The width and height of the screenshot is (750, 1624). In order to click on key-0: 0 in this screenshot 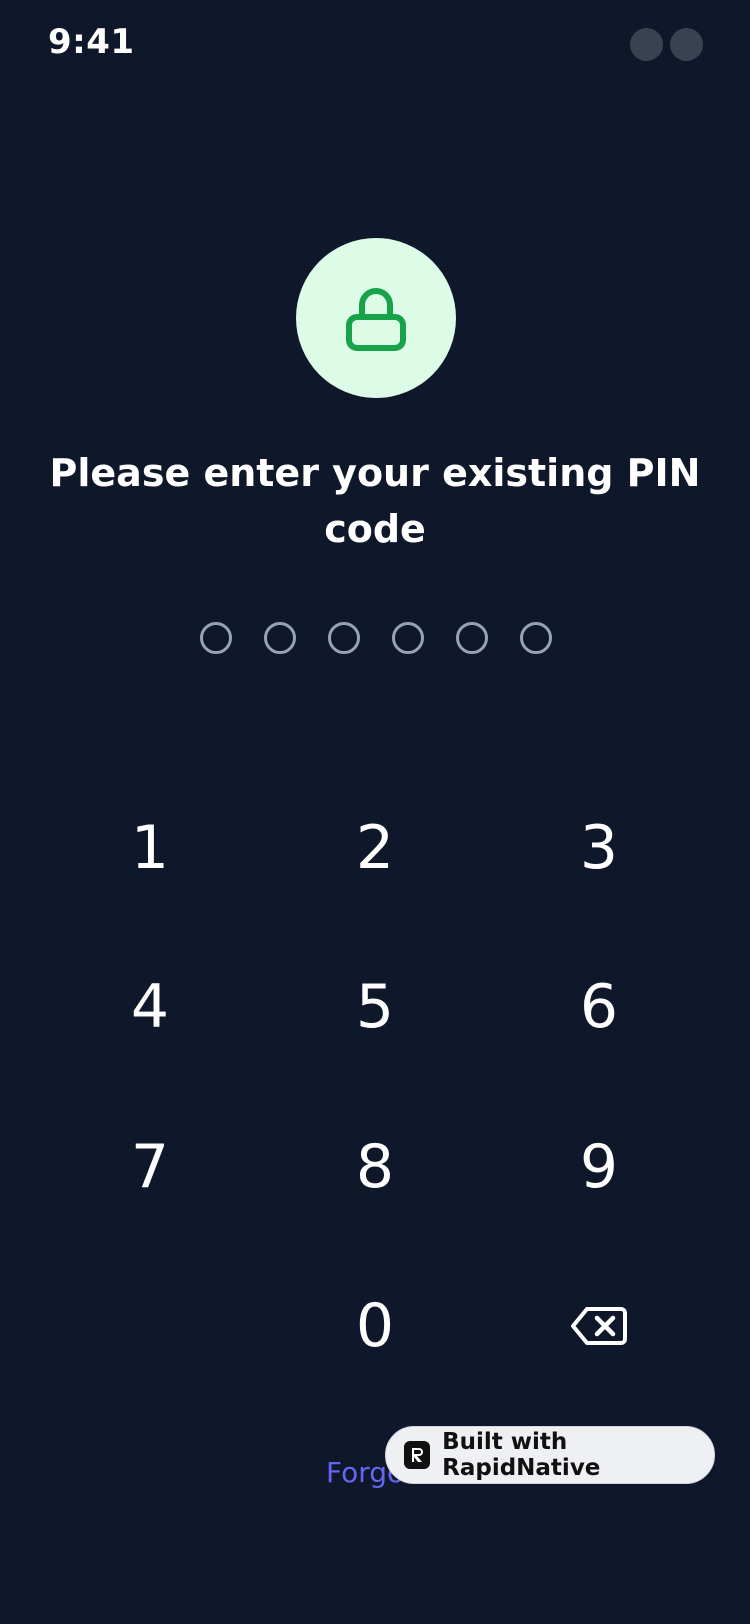, I will do `click(375, 1326)`.